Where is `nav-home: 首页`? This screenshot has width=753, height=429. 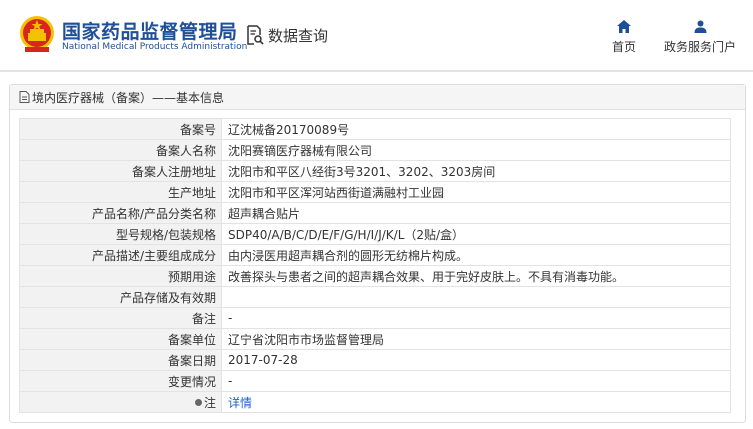
nav-home: 首页 is located at coordinates (624, 37).